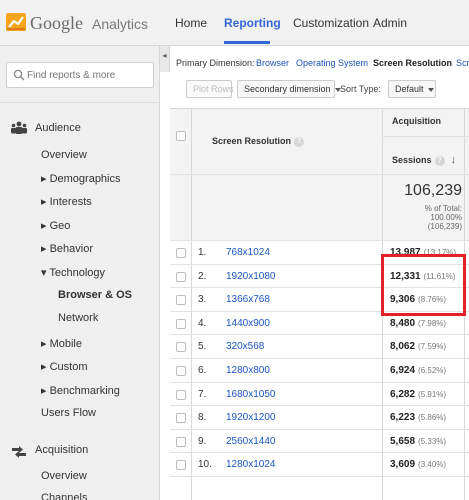 The height and width of the screenshot is (500, 469). I want to click on sidebar-item-behavior: ▸ Behavior, so click(67, 248).